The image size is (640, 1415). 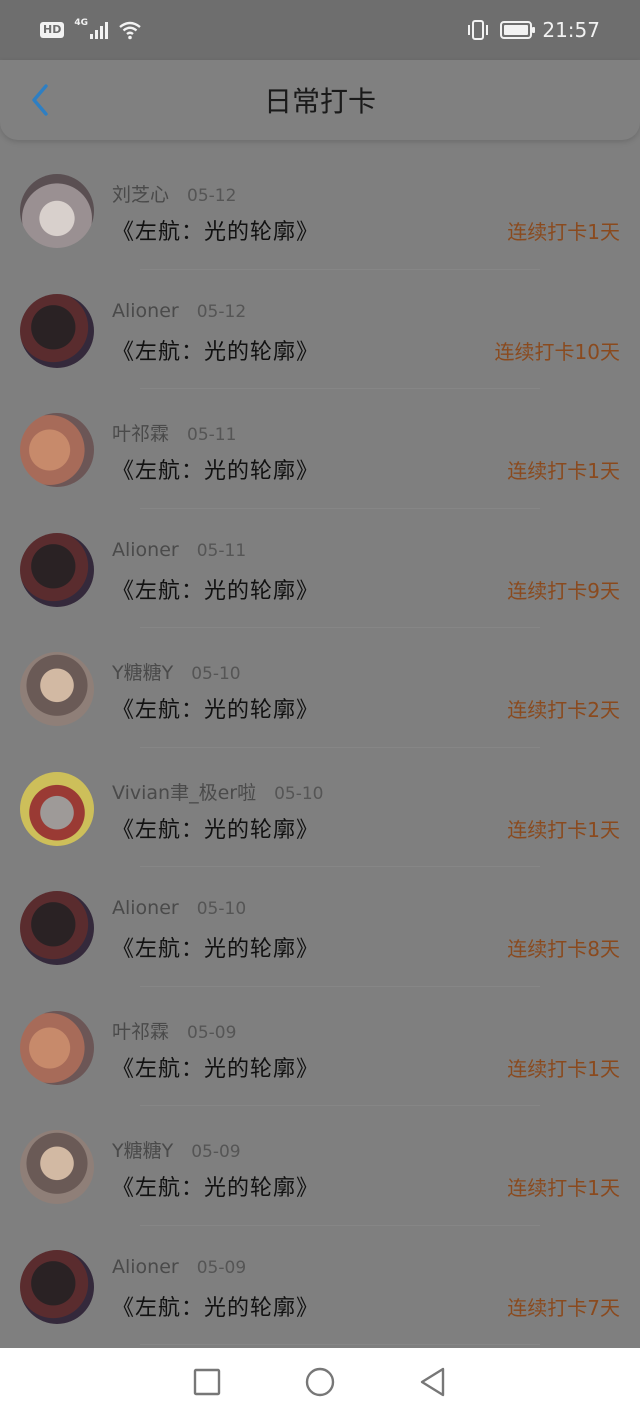 What do you see at coordinates (563, 710) in the screenshot?
I see `streak-label: 连续打卡2天` at bounding box center [563, 710].